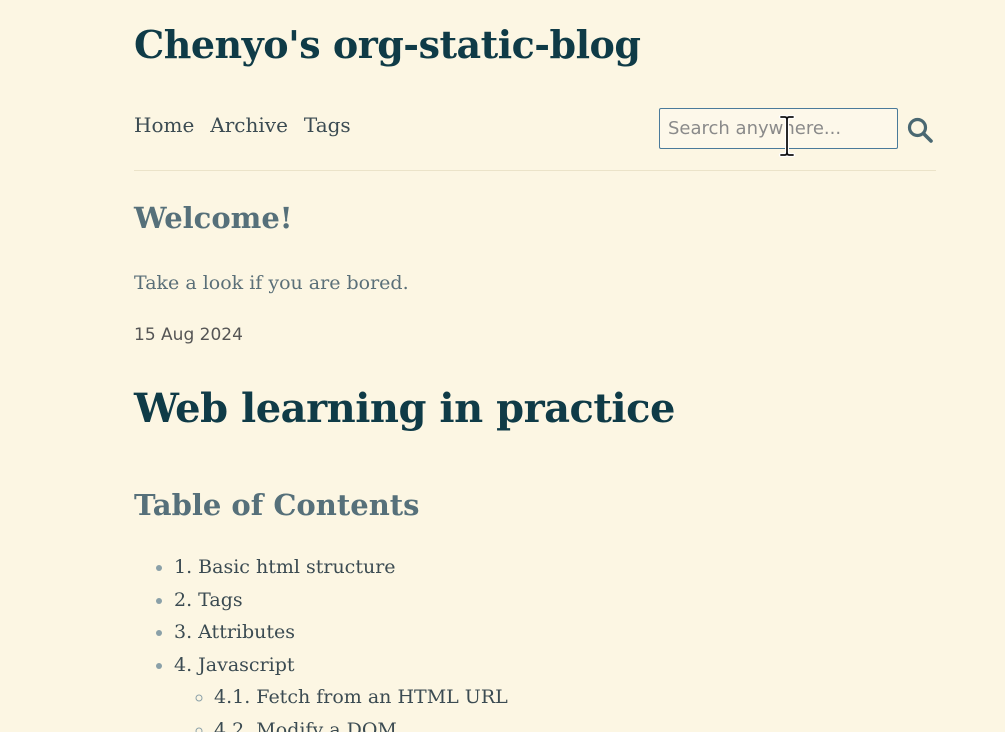  What do you see at coordinates (535, 170) in the screenshot?
I see `header-divider` at bounding box center [535, 170].